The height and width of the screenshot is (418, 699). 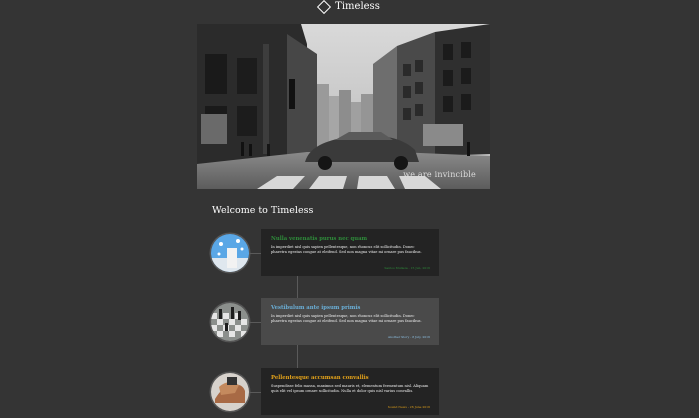 I want to click on avatar-hands, so click(x=230, y=392).